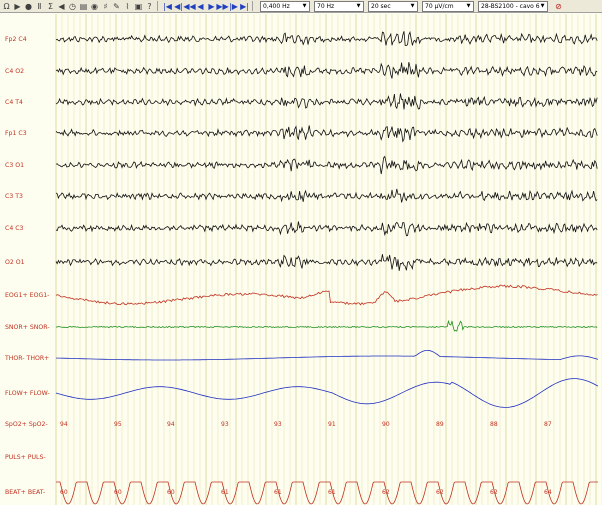 The image size is (602, 505). What do you see at coordinates (14, 196) in the screenshot?
I see `channel-label: C3 T3` at bounding box center [14, 196].